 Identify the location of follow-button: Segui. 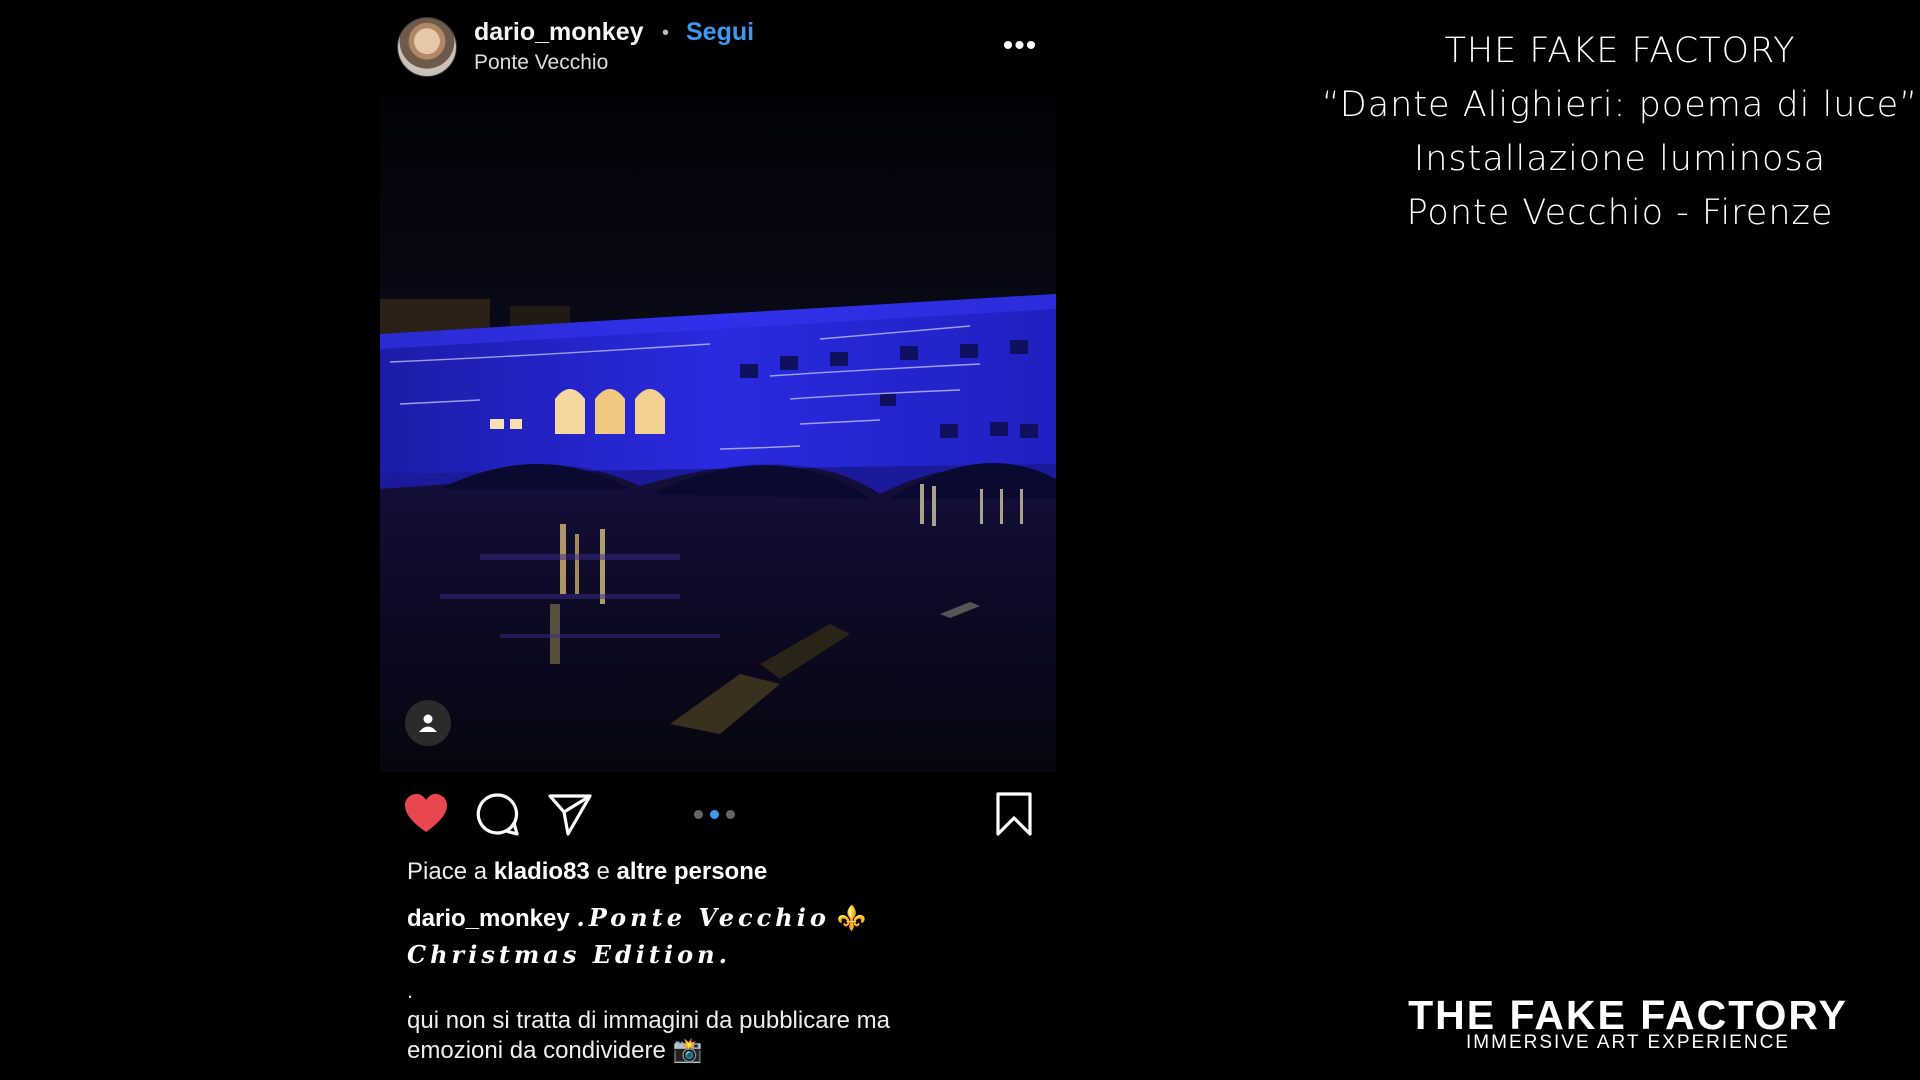
(720, 32).